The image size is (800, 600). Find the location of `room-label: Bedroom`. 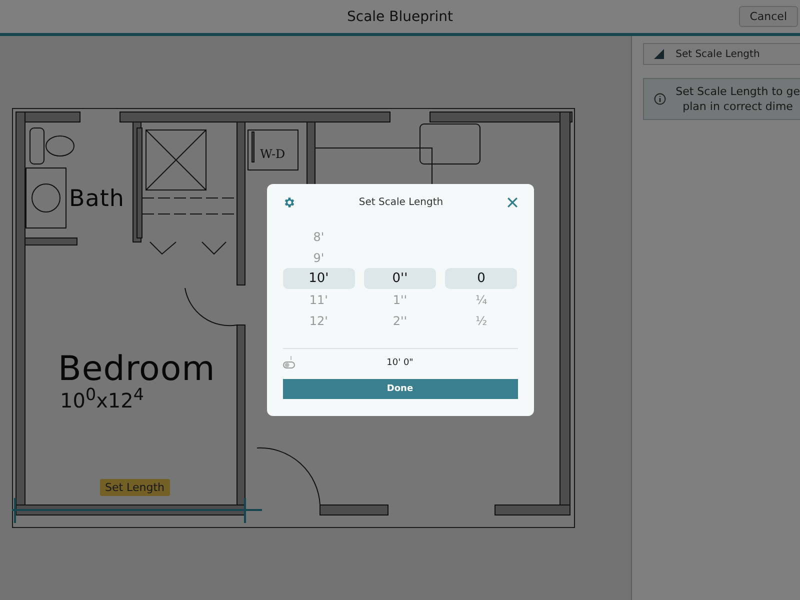

room-label: Bedroom is located at coordinates (137, 369).